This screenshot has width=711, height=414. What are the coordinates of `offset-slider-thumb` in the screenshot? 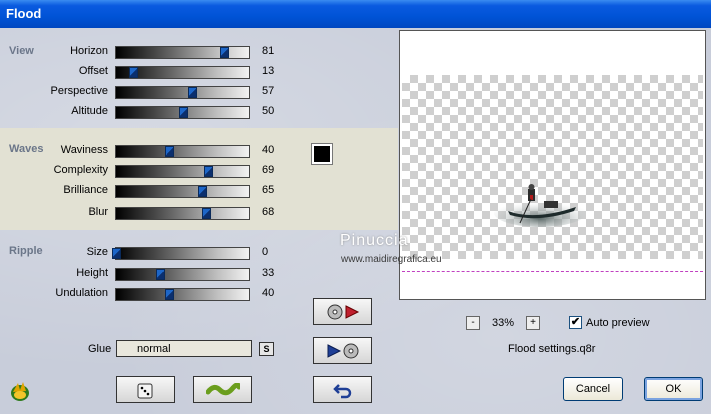 It's located at (134, 72).